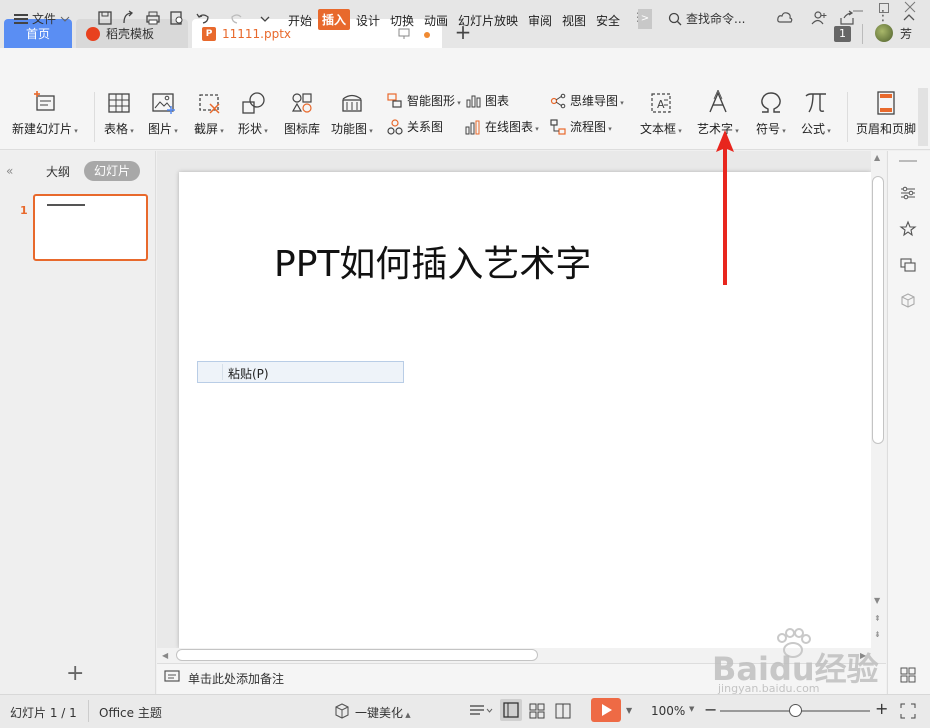  What do you see at coordinates (432, 261) in the screenshot?
I see `slide-title-text: PPT如何插入艺术字` at bounding box center [432, 261].